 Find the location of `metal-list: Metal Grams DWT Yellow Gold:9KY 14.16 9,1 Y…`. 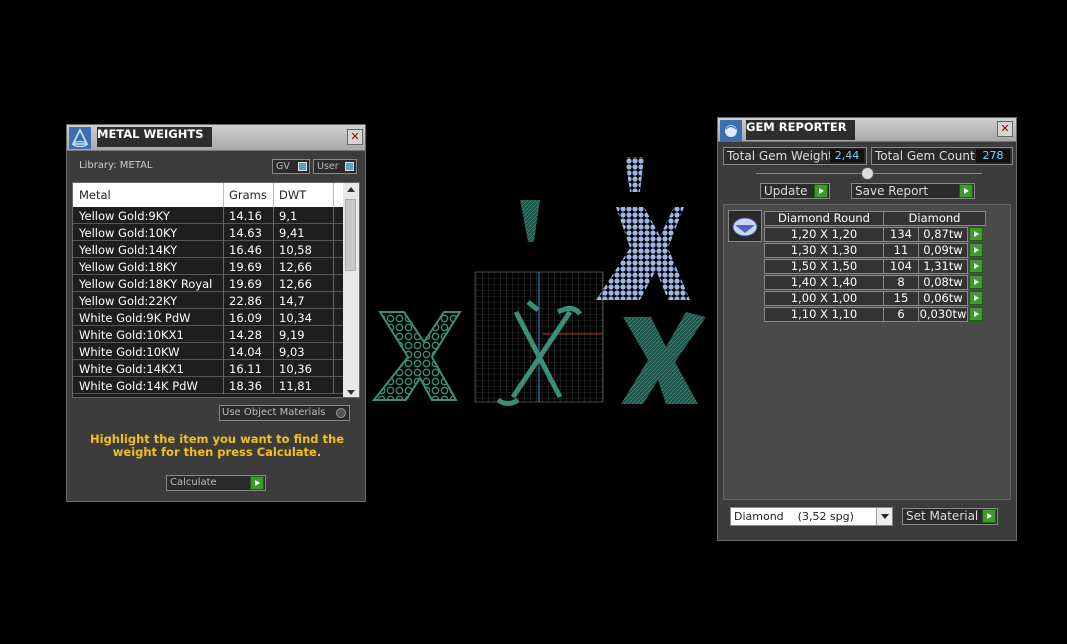

metal-list: Metal Grams DWT Yellow Gold:9KY 14.16 9,1 Y… is located at coordinates (216, 290).